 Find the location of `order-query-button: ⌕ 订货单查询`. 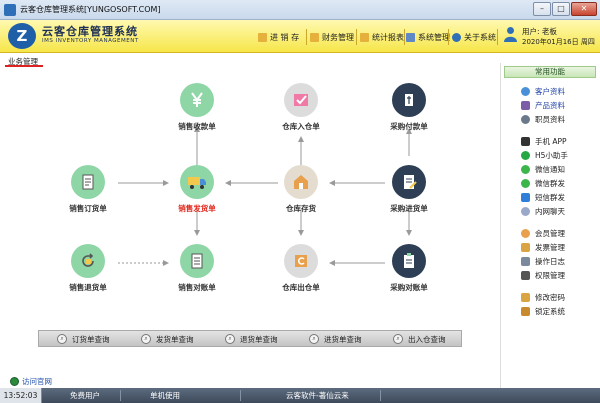

order-query-button: ⌕ 订货单查询 is located at coordinates (83, 339).